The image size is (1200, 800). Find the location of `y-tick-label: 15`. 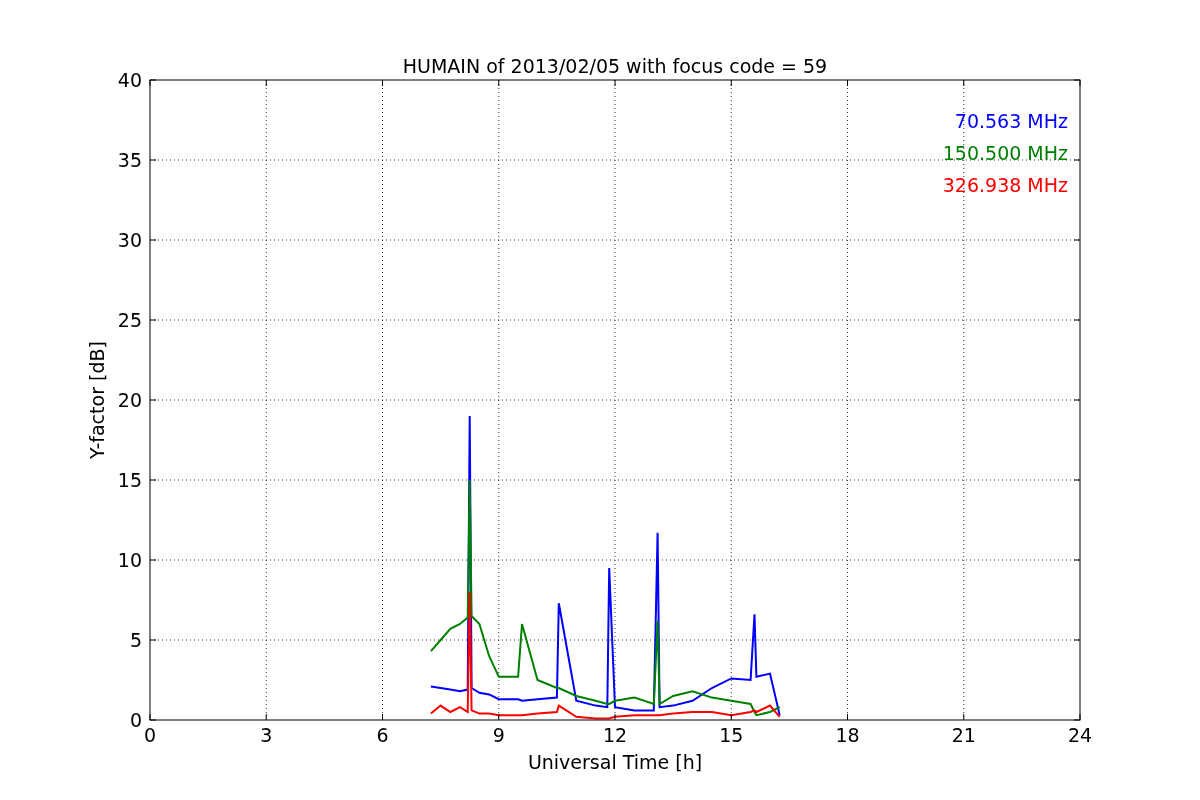

y-tick-label: 15 is located at coordinates (129, 480).